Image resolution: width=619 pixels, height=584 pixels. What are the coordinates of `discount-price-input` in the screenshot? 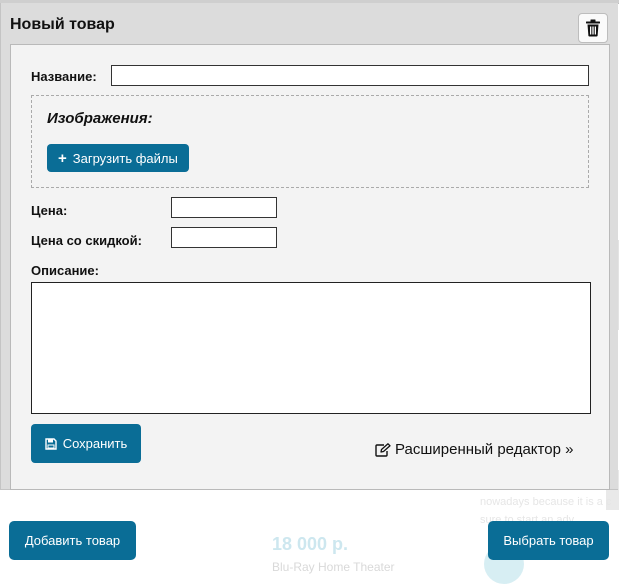 It's located at (224, 237).